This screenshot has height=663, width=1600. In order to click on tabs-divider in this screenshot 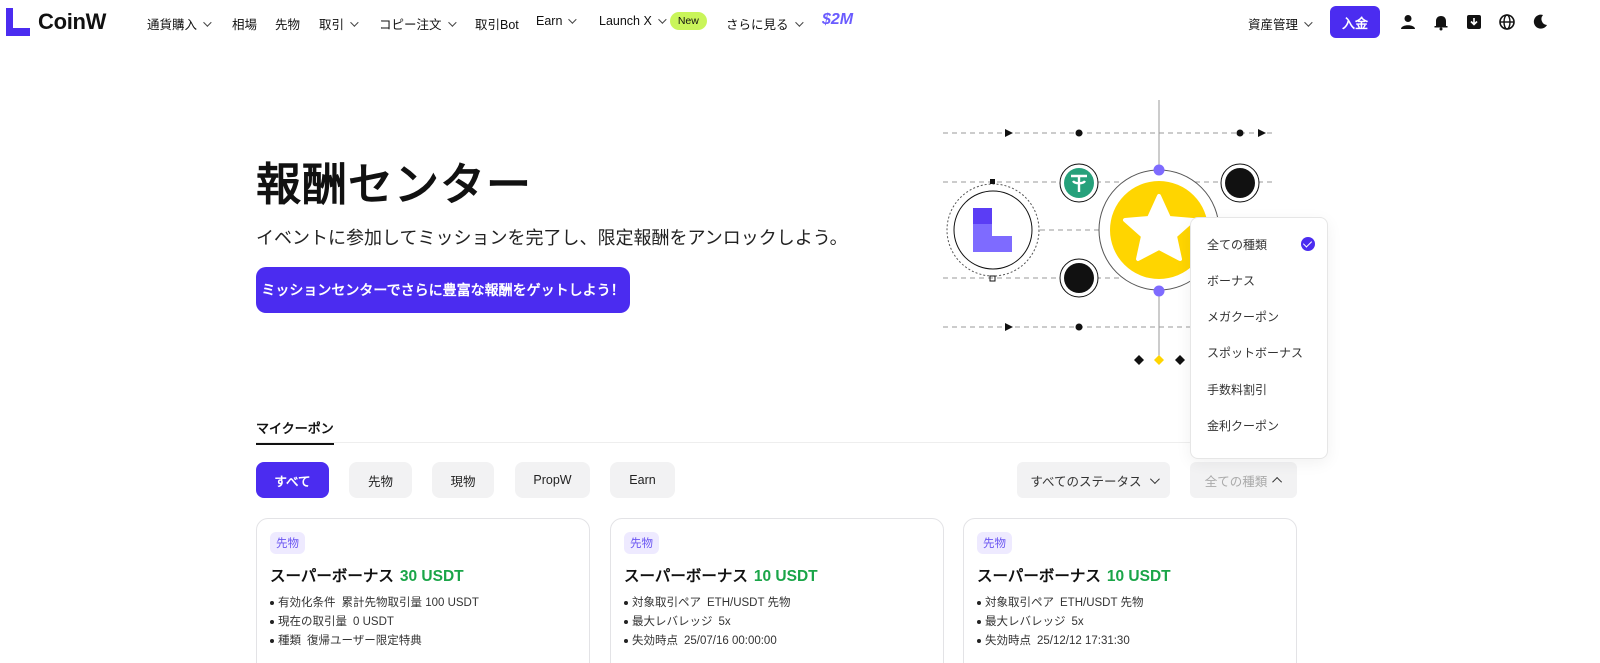, I will do `click(777, 442)`.